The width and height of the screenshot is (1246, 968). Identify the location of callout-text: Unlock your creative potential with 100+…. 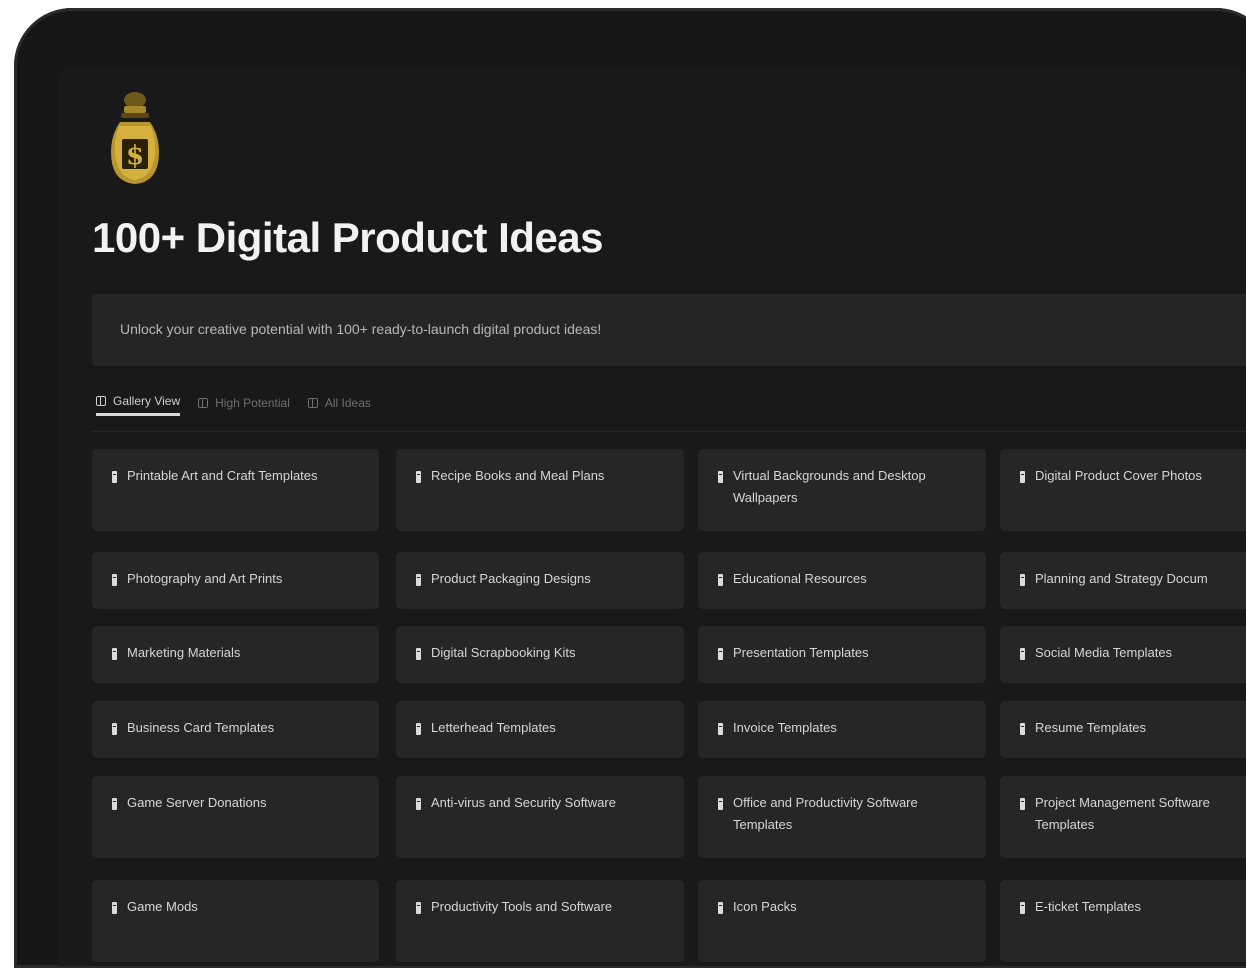
(361, 329).